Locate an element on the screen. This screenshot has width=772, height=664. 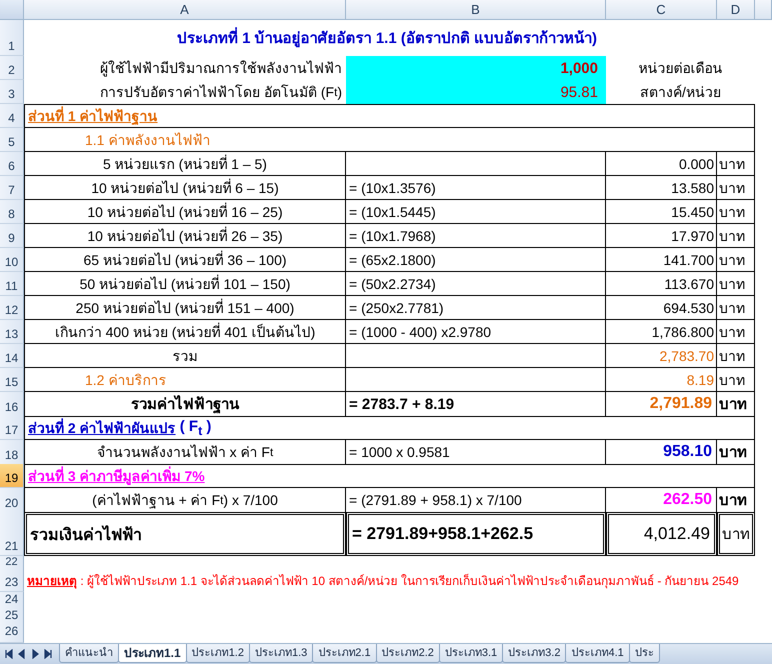
sheet-tab: ประเภท3.1 is located at coordinates (471, 653).